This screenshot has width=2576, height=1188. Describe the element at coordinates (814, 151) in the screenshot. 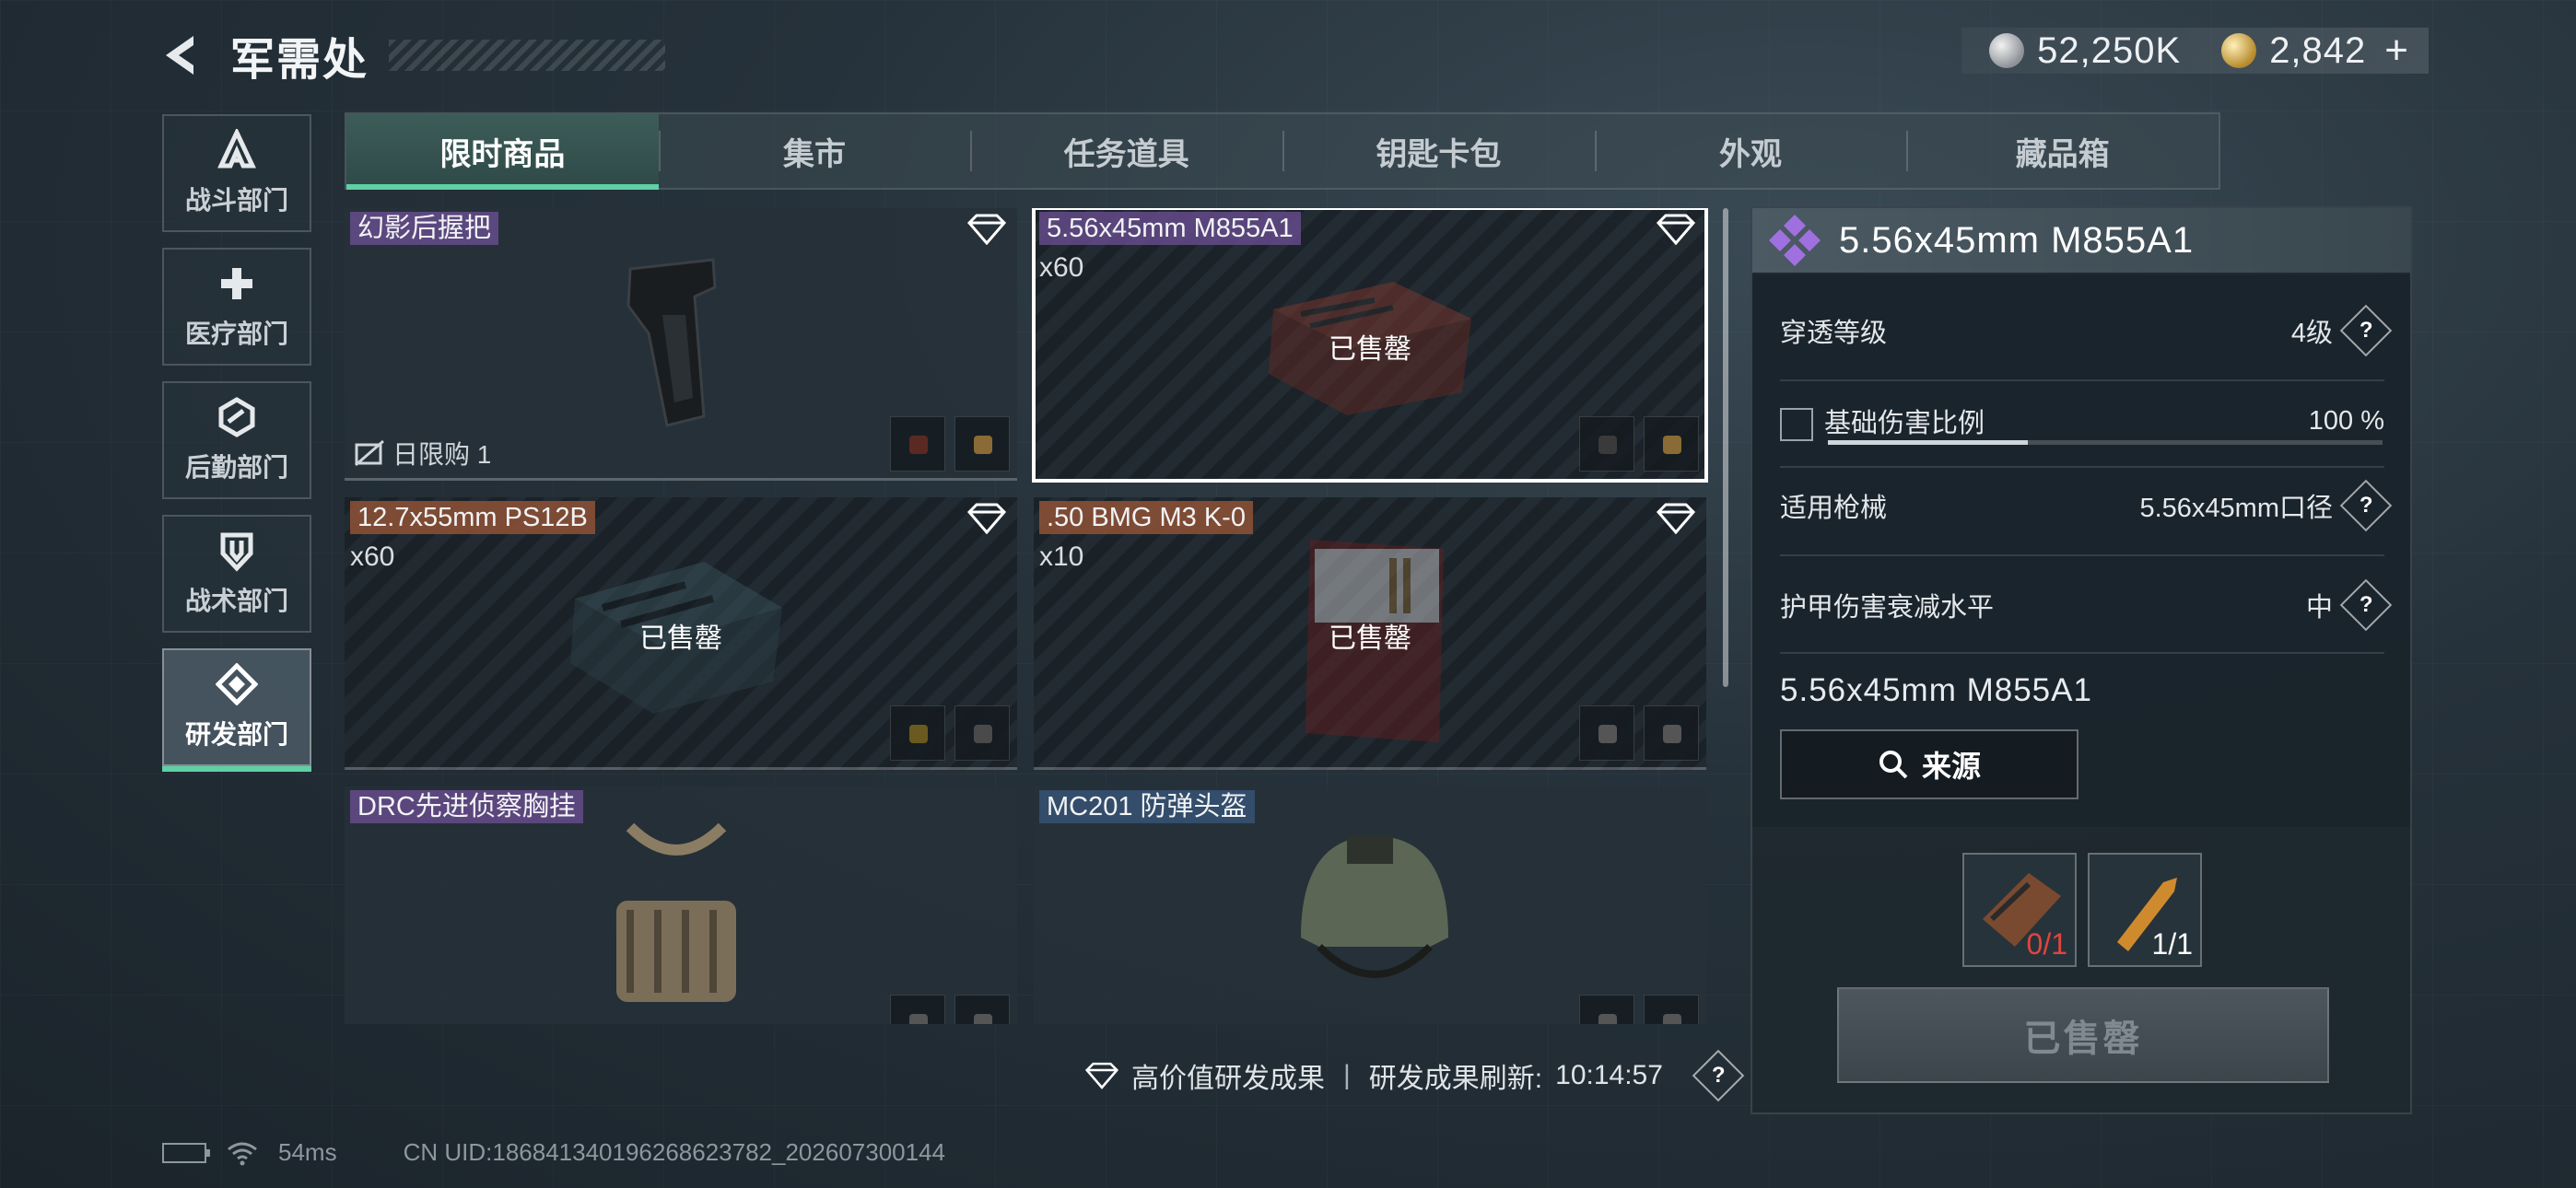

I see `tab-market: 集市` at that location.